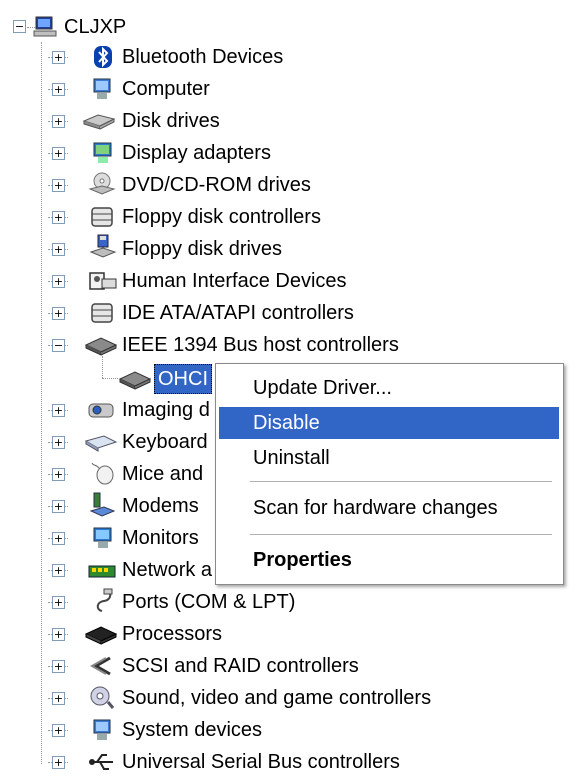 The height and width of the screenshot is (782, 585). I want to click on display-adapter-icon, so click(103, 153).